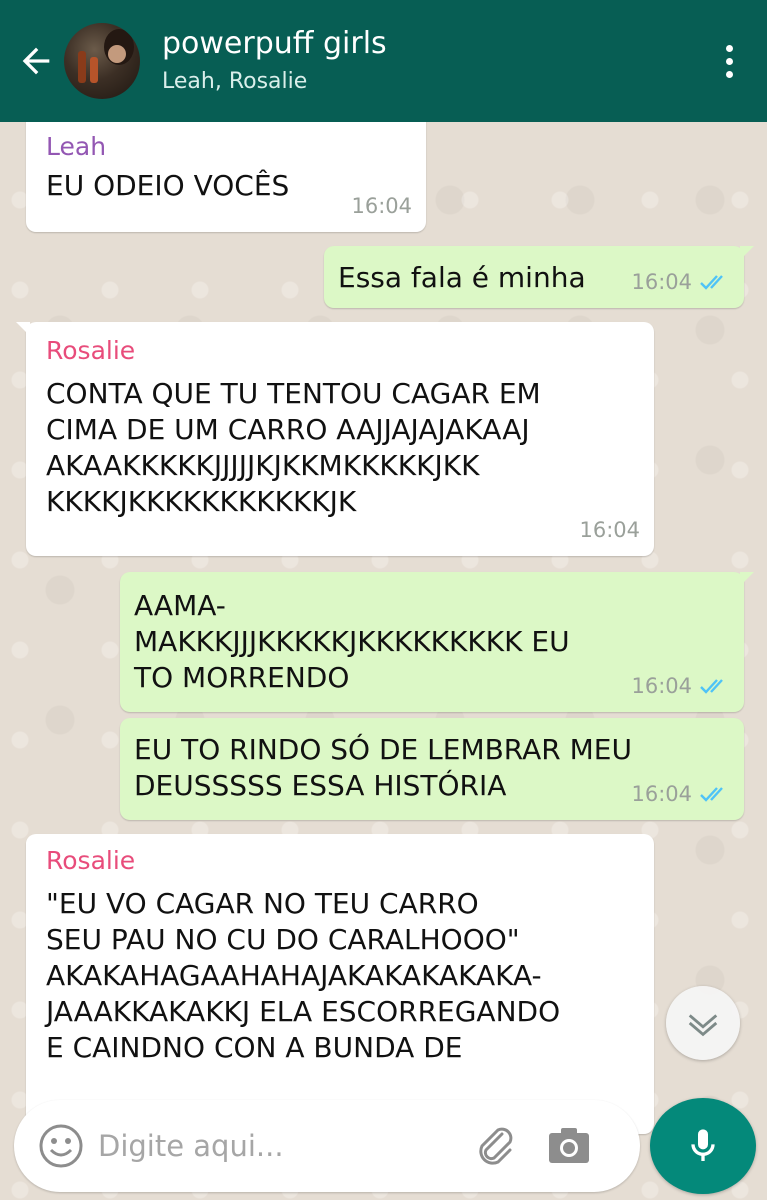  What do you see at coordinates (496, 1146) in the screenshot?
I see `paperclip-icon` at bounding box center [496, 1146].